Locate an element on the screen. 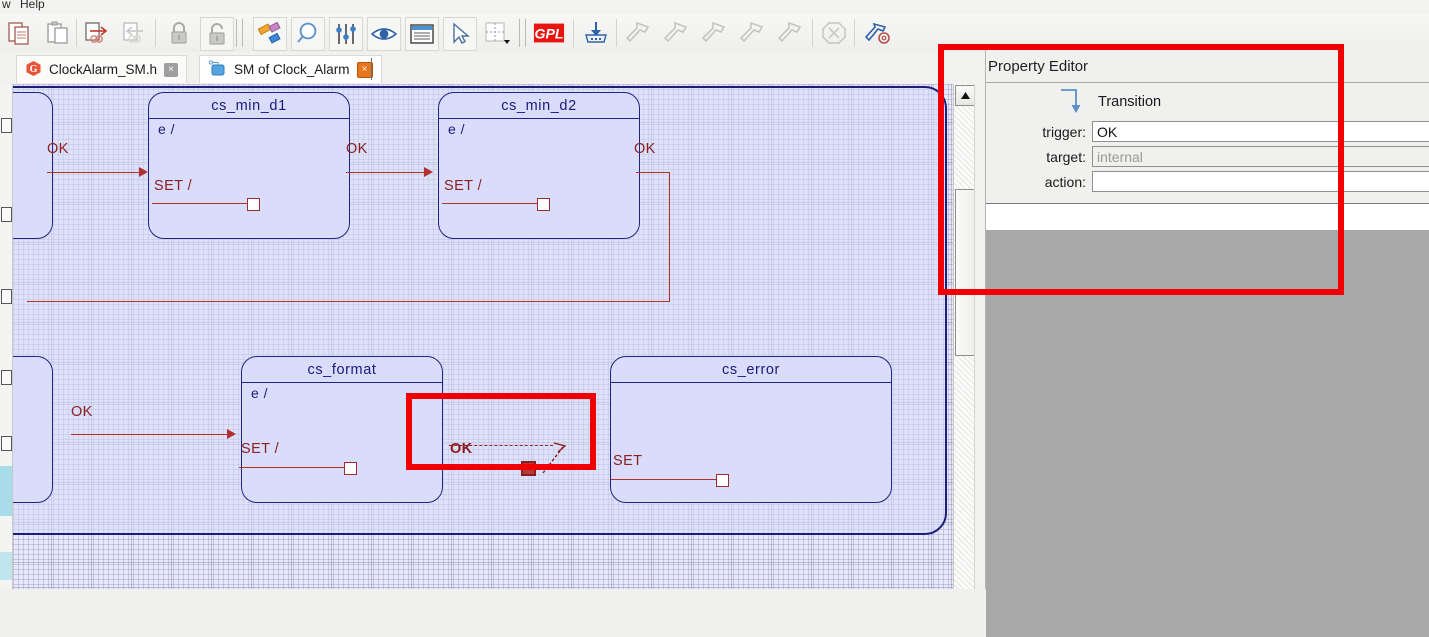 The width and height of the screenshot is (1429, 637). property-row-trigger: trigger: OK is located at coordinates (1207, 133).